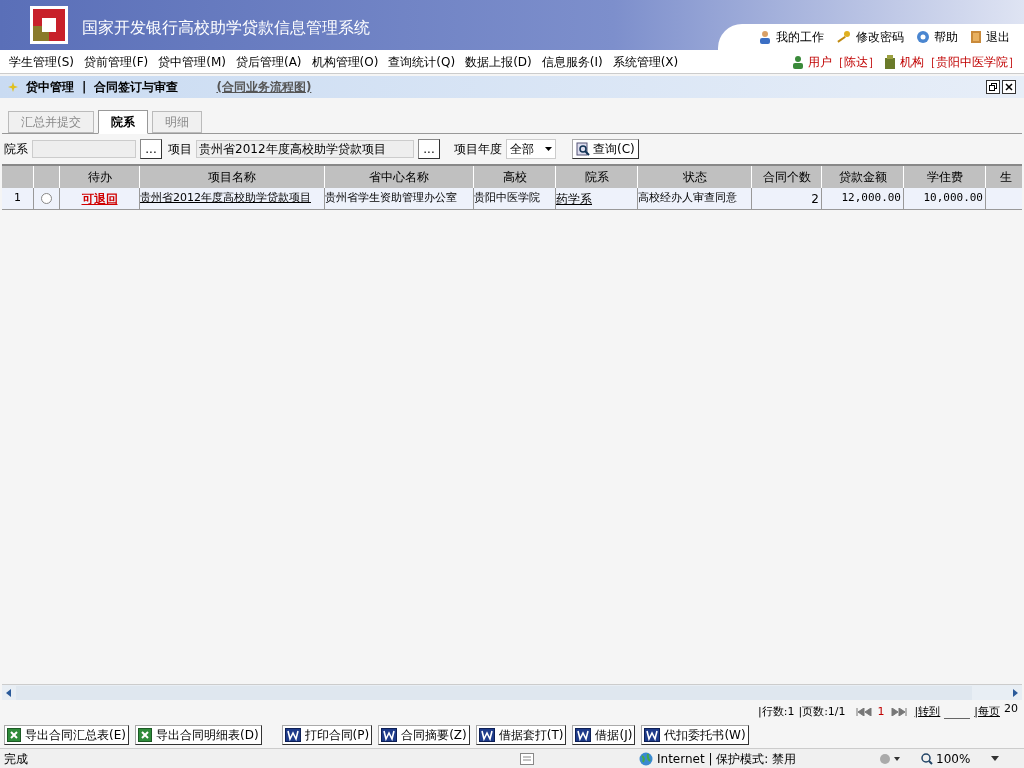 This screenshot has width=1024, height=768. Describe the element at coordinates (897, 712) in the screenshot. I see `last-page-icon` at that location.